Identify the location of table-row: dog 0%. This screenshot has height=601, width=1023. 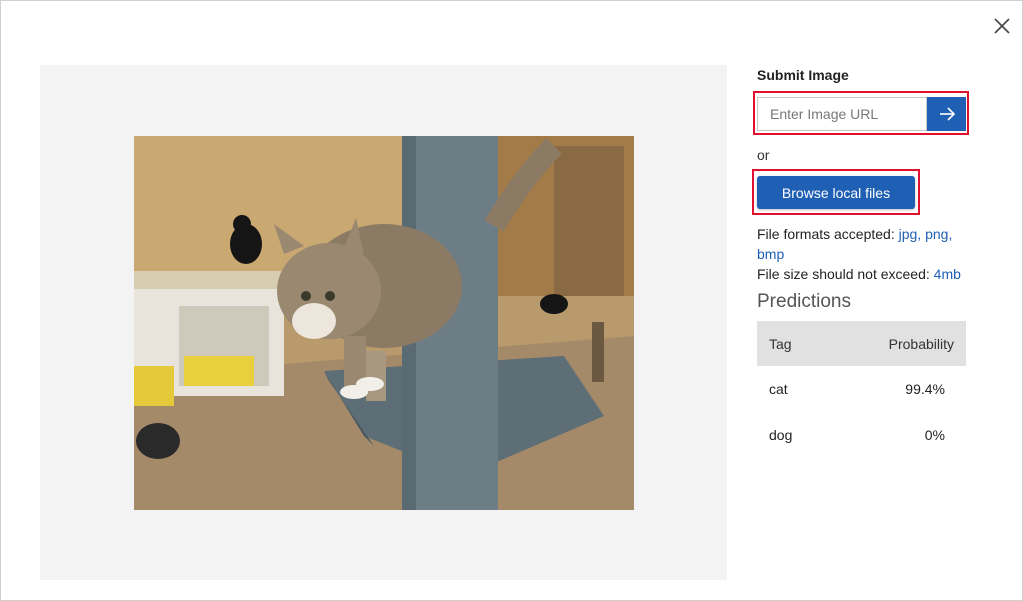
(861, 435).